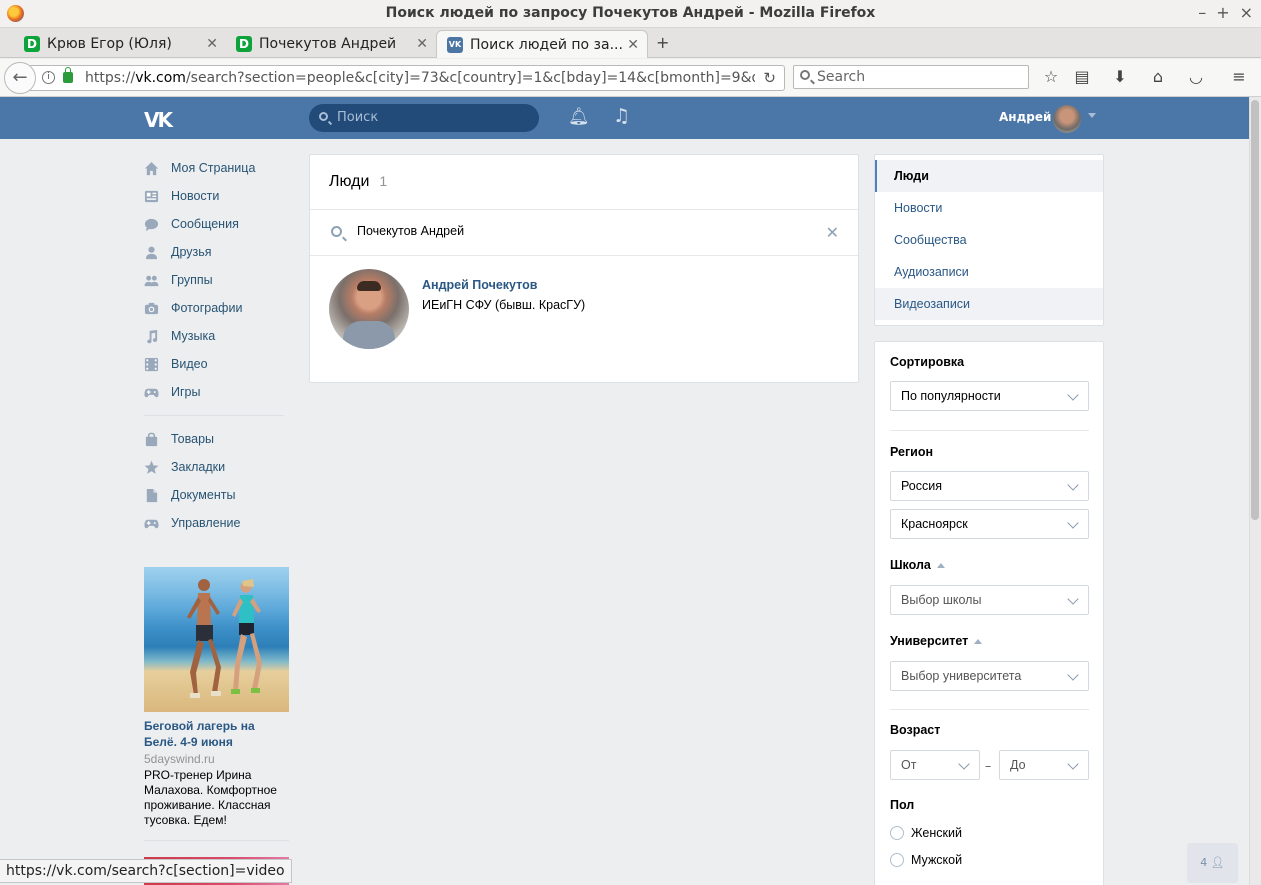  I want to click on scrollbar-thumb, so click(1255, 310).